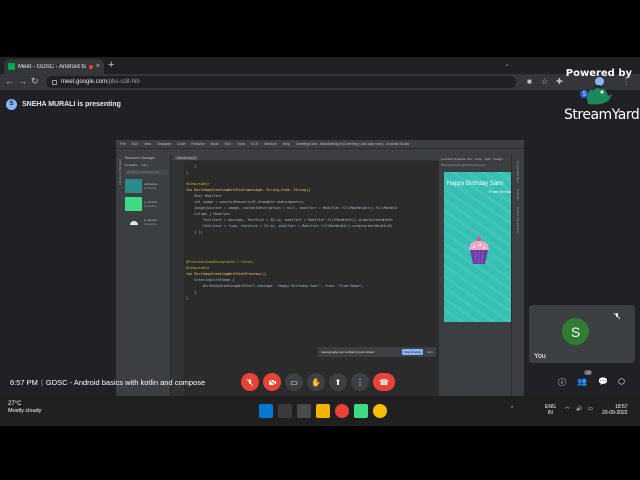  Describe the element at coordinates (320, 28) in the screenshot. I see `top-letterbox` at that location.